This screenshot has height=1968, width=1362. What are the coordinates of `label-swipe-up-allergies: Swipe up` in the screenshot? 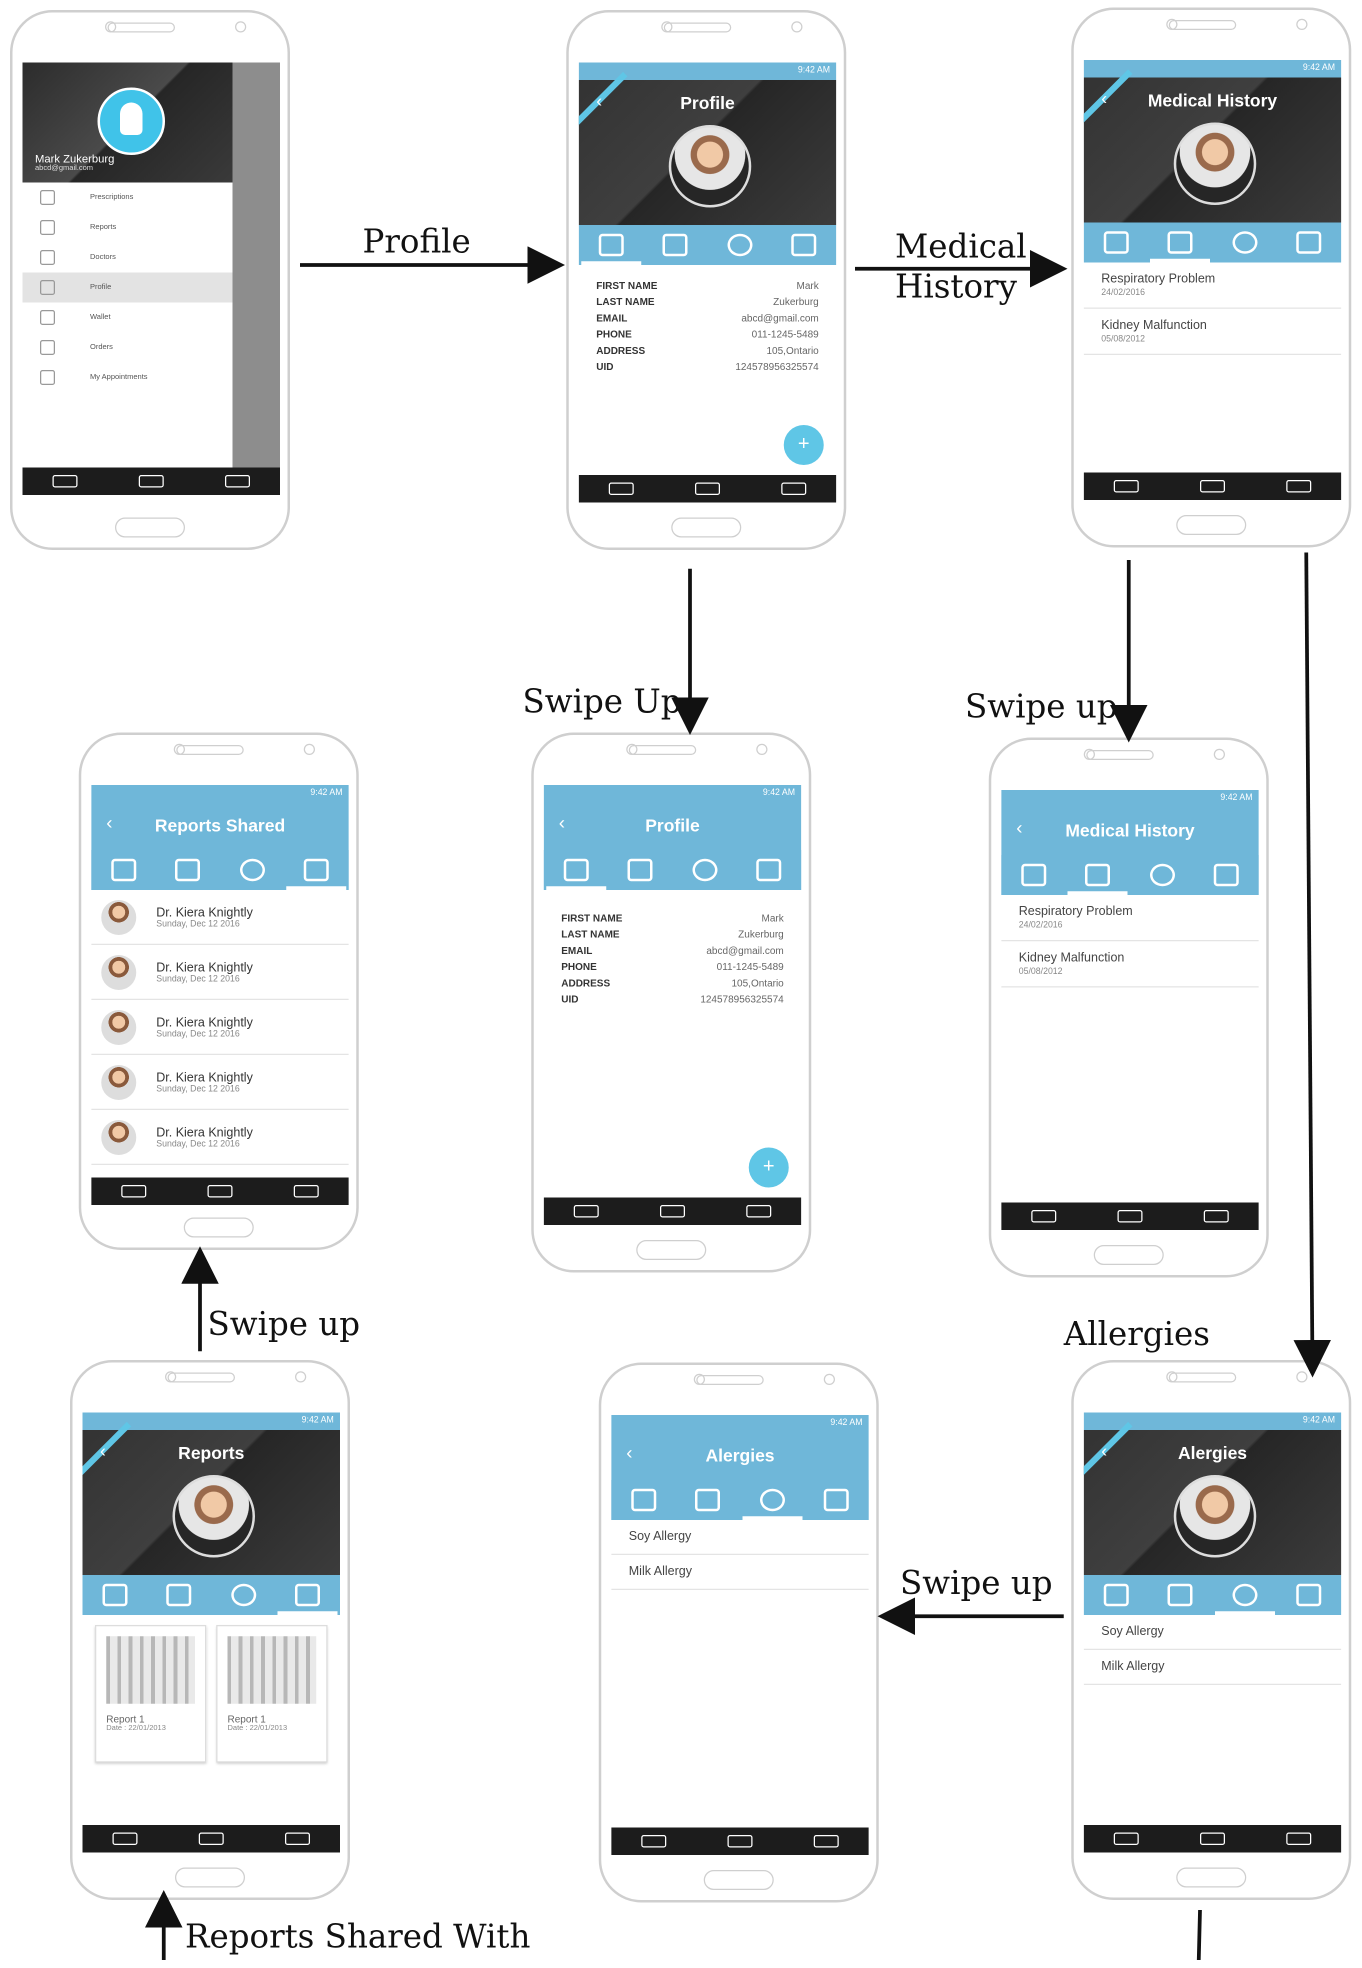 It's located at (976, 1584).